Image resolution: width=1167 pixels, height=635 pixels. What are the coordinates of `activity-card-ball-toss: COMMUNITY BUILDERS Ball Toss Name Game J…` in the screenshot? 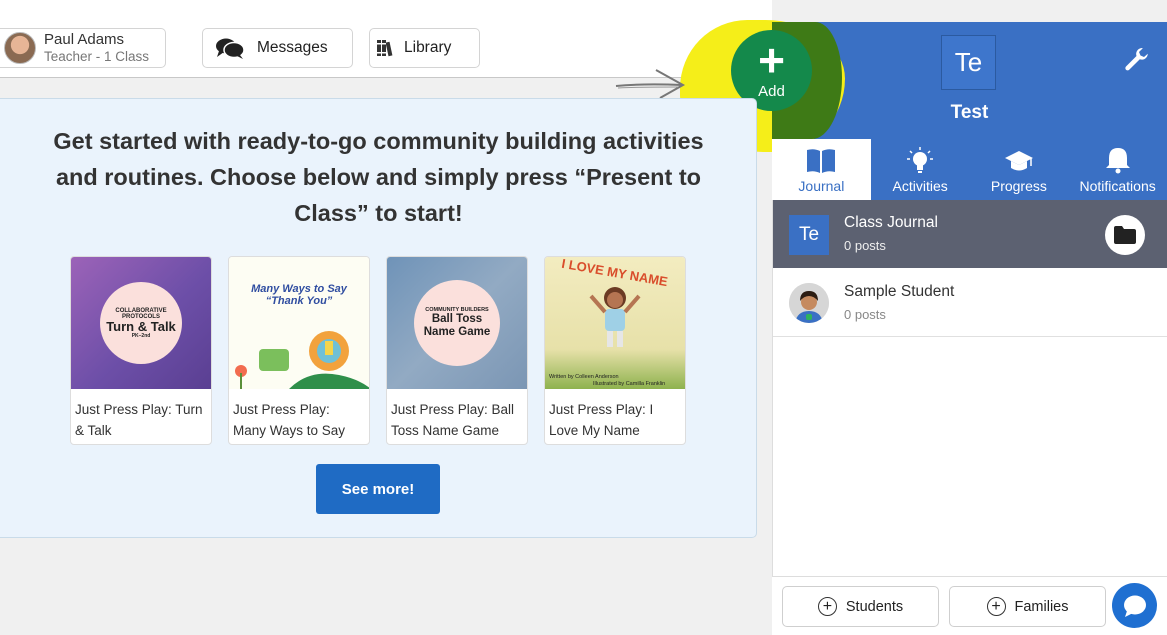 It's located at (457, 350).